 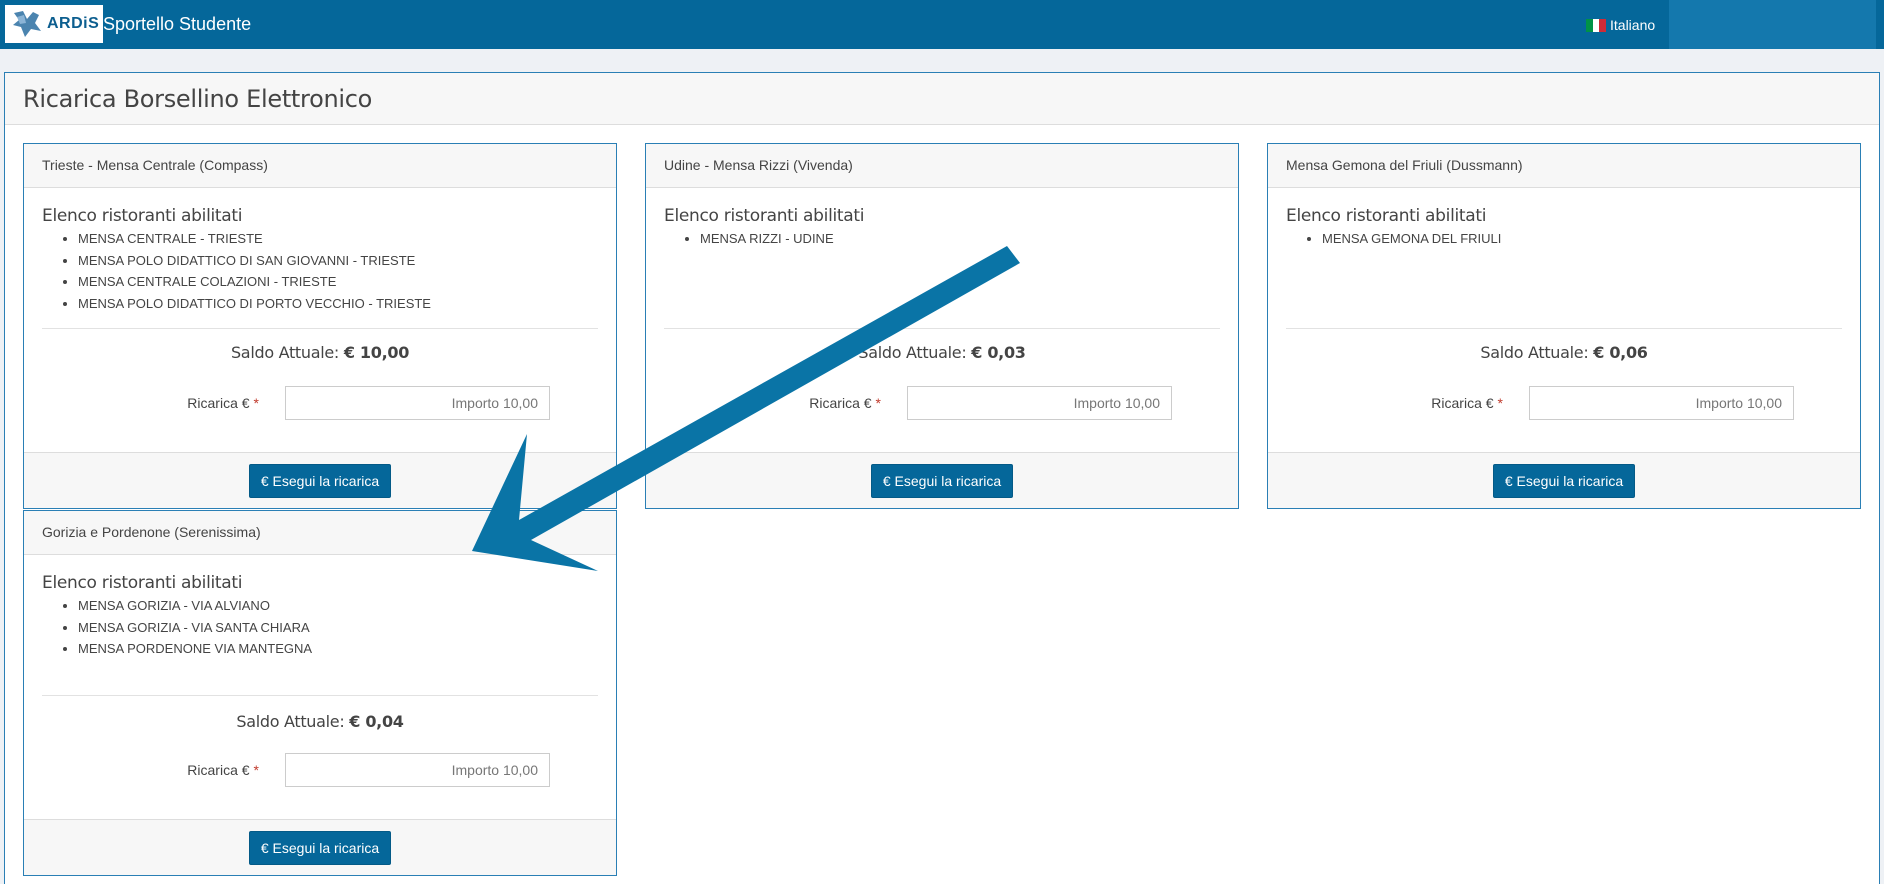 I want to click on list-item: MENSA RIZZI - UDINE, so click(x=960, y=239).